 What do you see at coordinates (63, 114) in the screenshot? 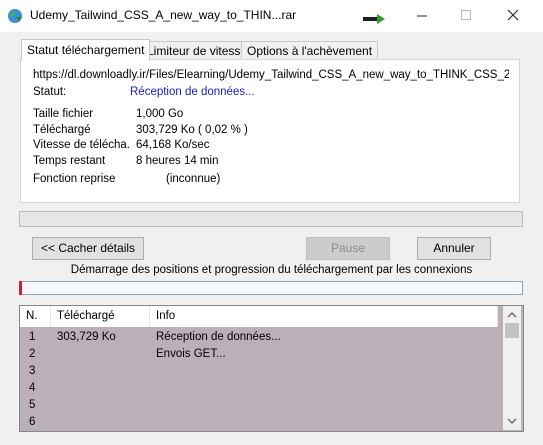
I see `file-size-label: Taille fichier` at bounding box center [63, 114].